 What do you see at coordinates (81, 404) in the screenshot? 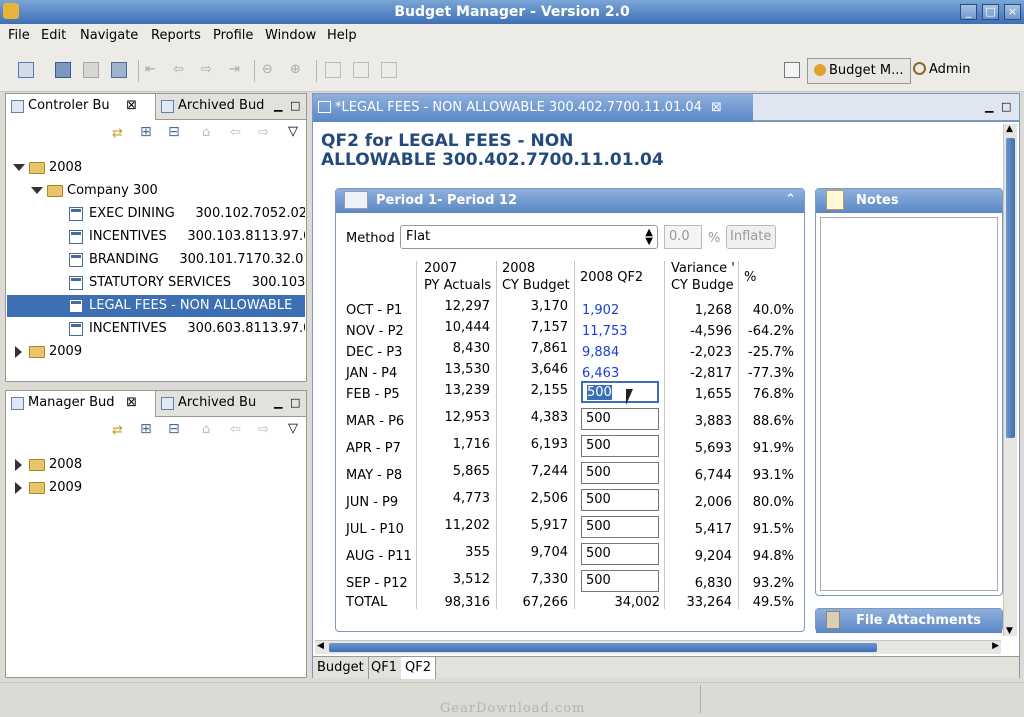
I see `tab-manager-budget: Manager Bud ⊠` at bounding box center [81, 404].